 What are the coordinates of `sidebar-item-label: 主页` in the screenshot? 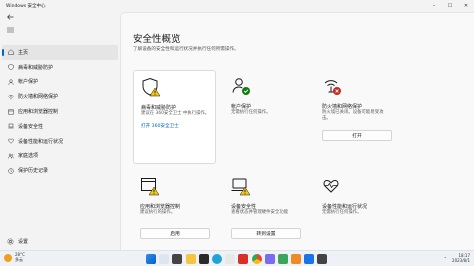 It's located at (23, 52).